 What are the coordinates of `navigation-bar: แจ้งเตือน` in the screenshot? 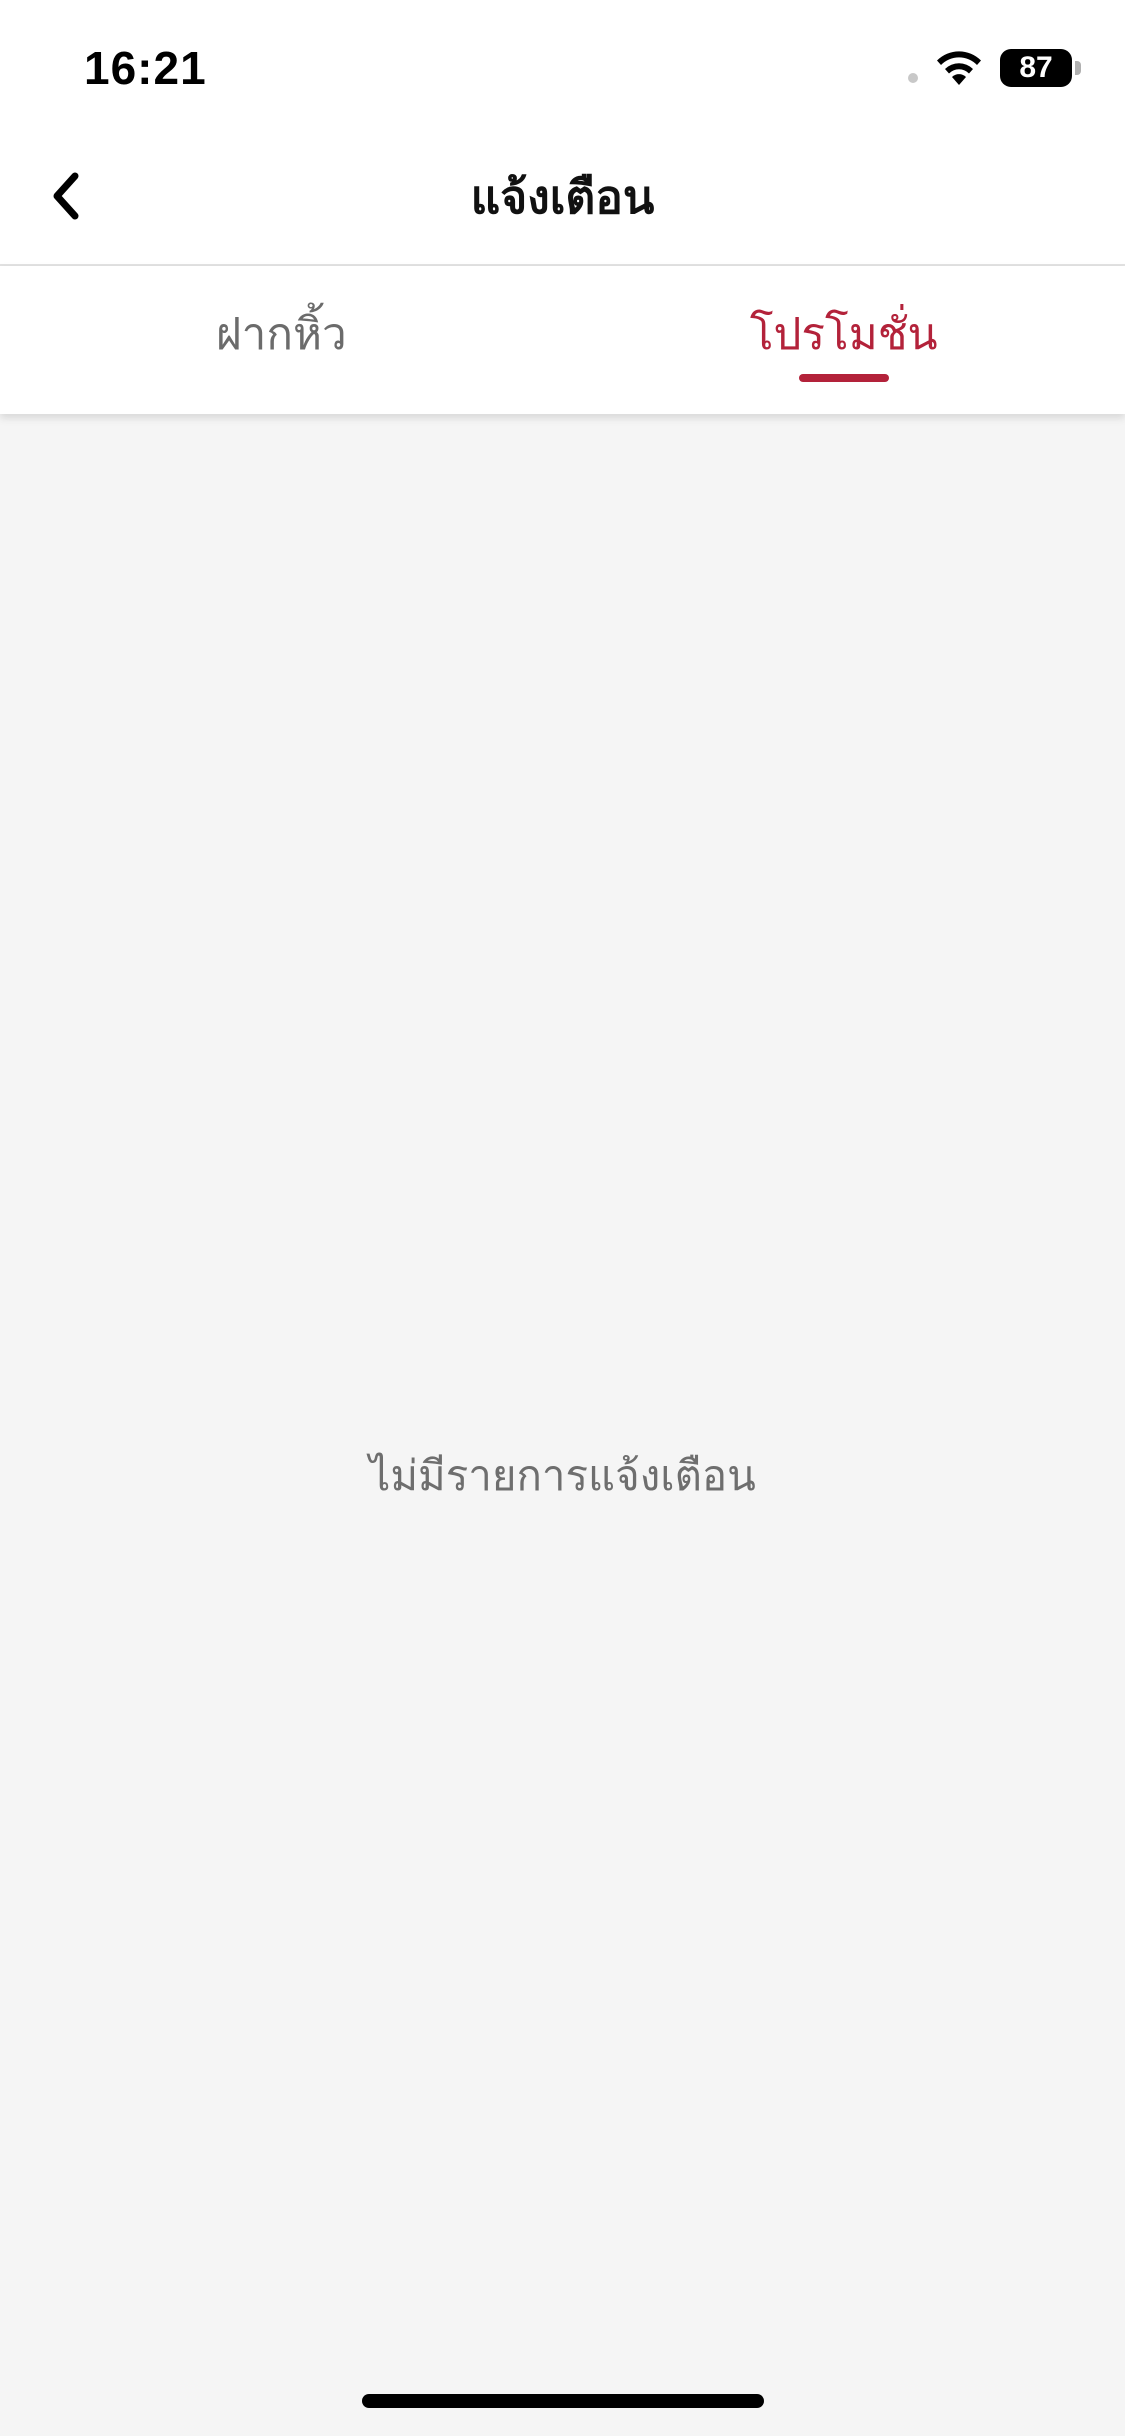 It's located at (562, 199).